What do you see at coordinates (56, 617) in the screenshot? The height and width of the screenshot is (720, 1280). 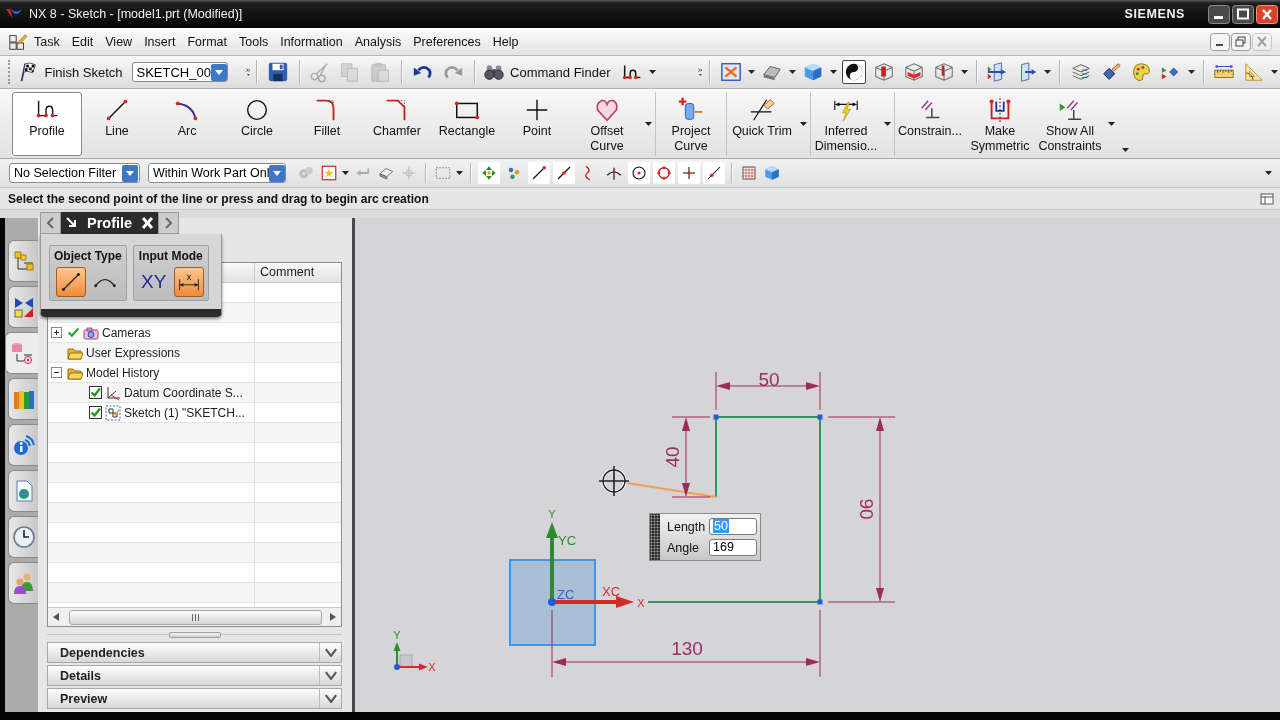 I see `scroll-left-icon` at bounding box center [56, 617].